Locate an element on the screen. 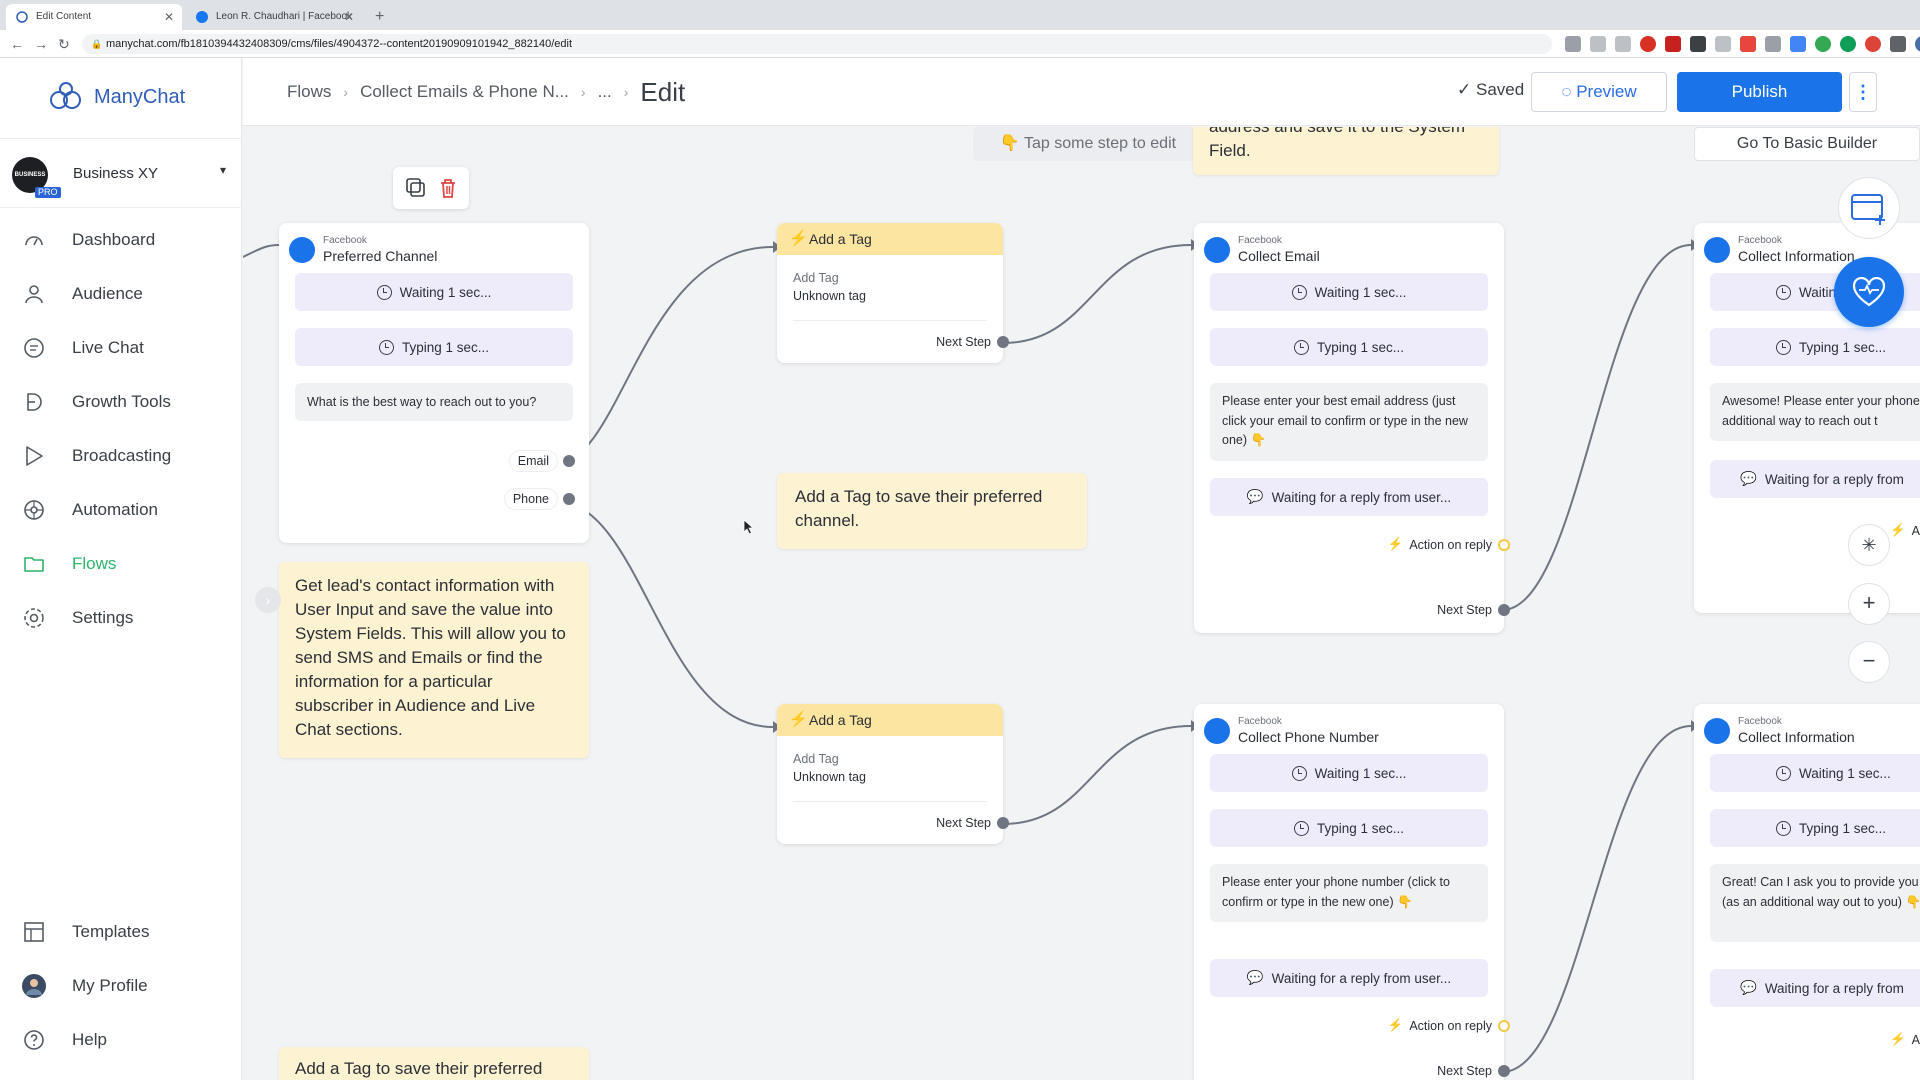 The height and width of the screenshot is (1080, 1920). facebook-extension-icon is located at coordinates (1698, 44).